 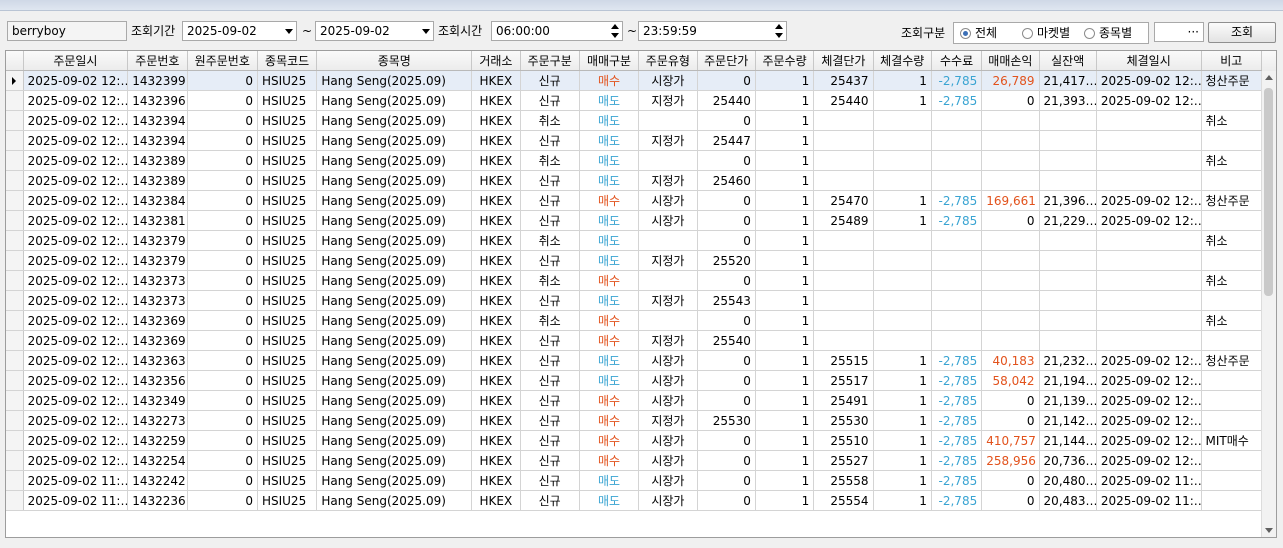 What do you see at coordinates (496, 61) in the screenshot?
I see `col-header: 거래소` at bounding box center [496, 61].